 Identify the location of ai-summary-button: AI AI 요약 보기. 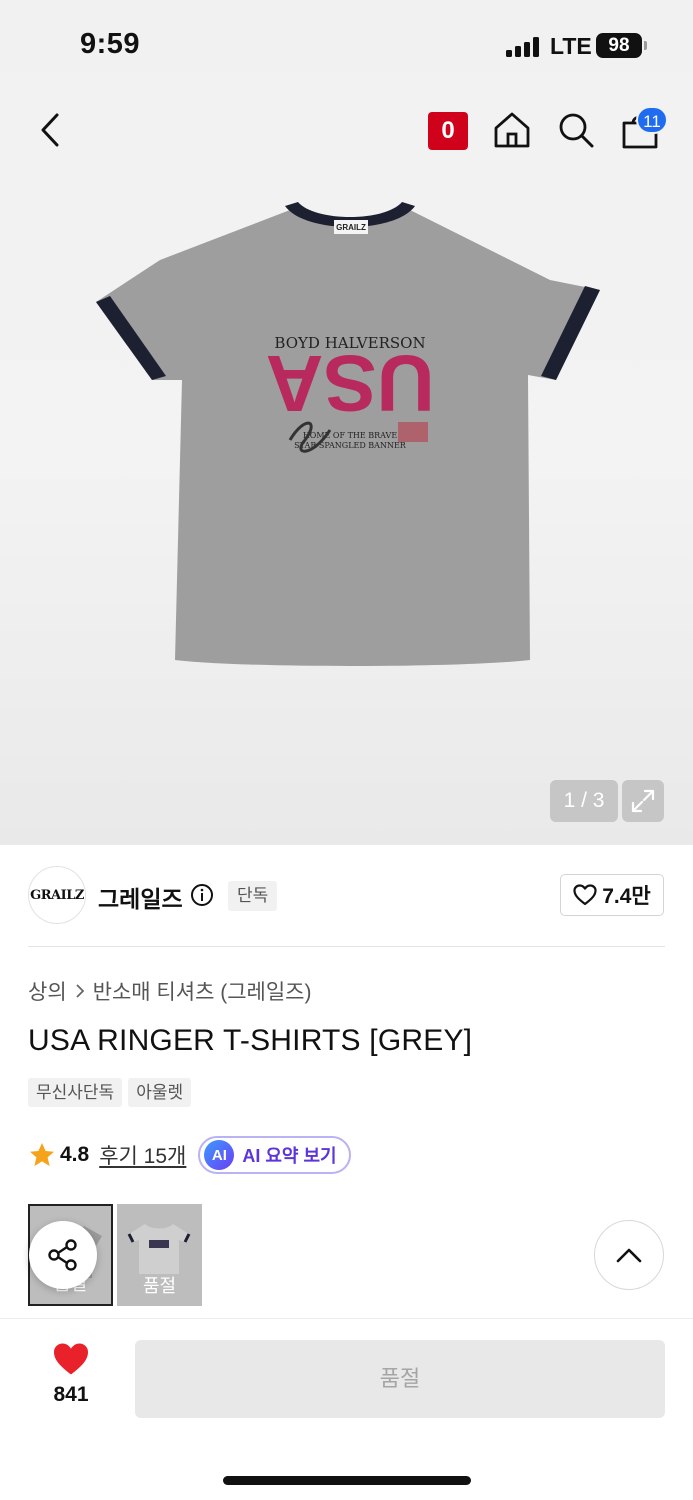
(274, 1155).